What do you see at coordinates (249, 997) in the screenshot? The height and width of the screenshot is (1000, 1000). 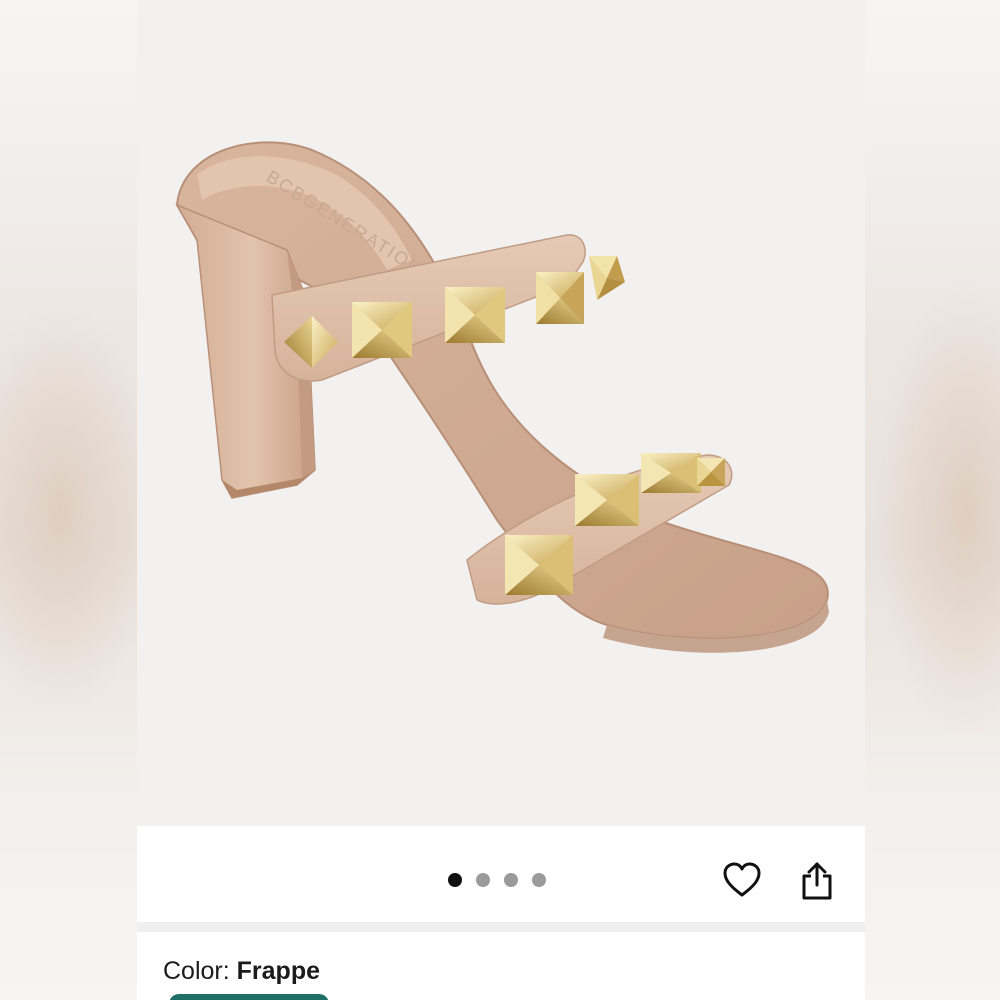 I see `color-swatch` at bounding box center [249, 997].